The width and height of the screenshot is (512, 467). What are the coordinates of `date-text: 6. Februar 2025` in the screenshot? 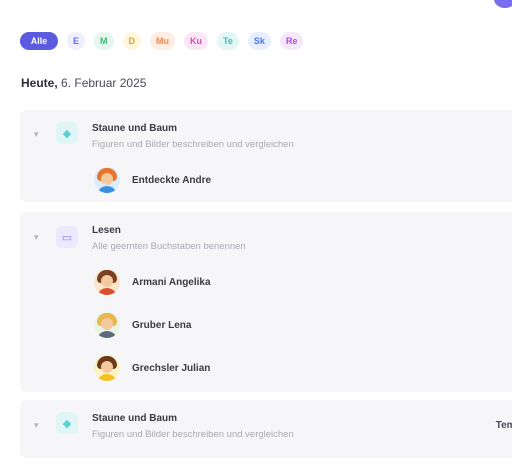 It's located at (102, 83).